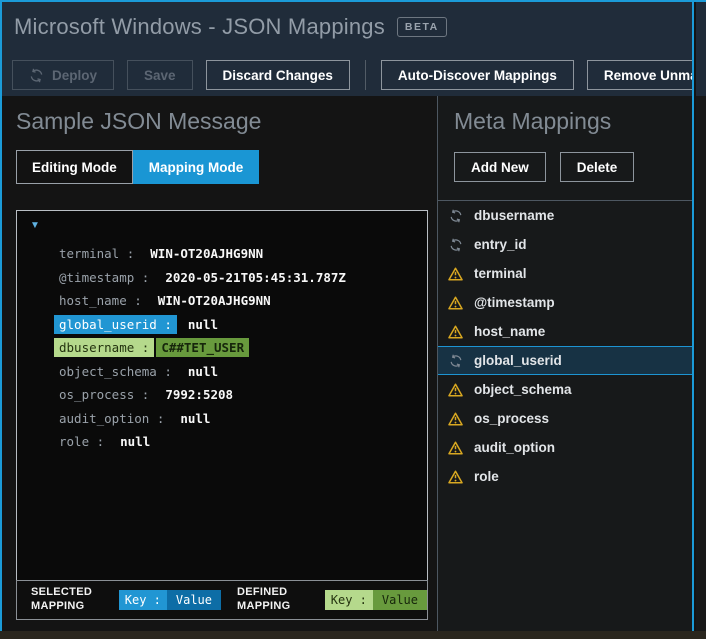 The image size is (706, 639). I want to click on remove-unmapped-button: Remove Unmapped, so click(640, 75).